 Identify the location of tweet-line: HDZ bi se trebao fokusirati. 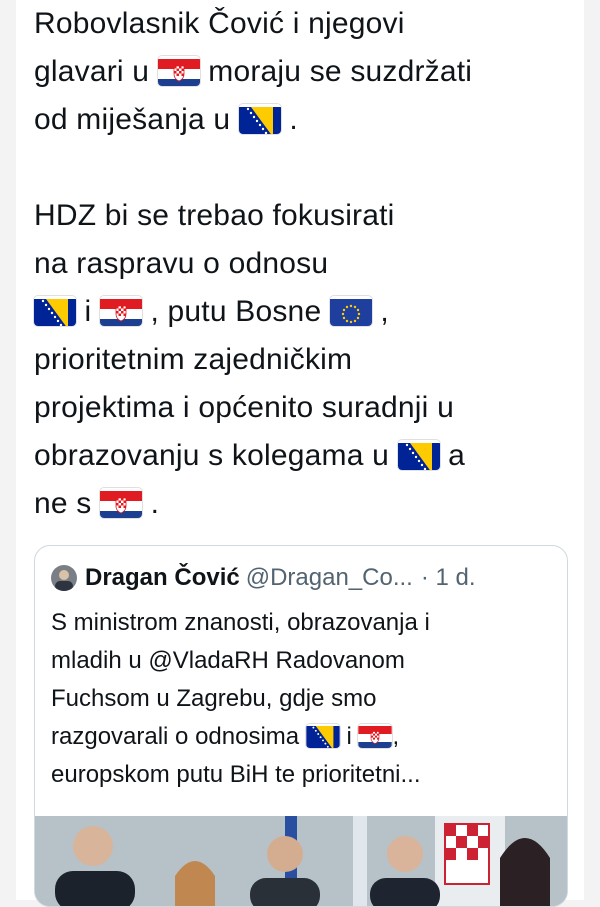
(214, 215).